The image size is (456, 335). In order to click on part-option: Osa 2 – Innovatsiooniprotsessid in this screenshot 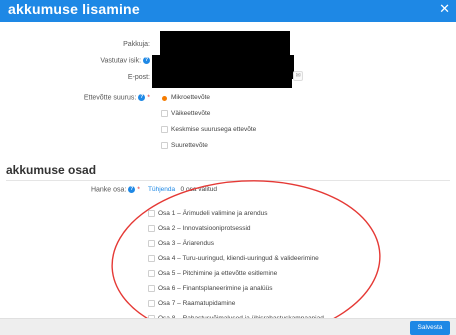, I will do `click(204, 228)`.